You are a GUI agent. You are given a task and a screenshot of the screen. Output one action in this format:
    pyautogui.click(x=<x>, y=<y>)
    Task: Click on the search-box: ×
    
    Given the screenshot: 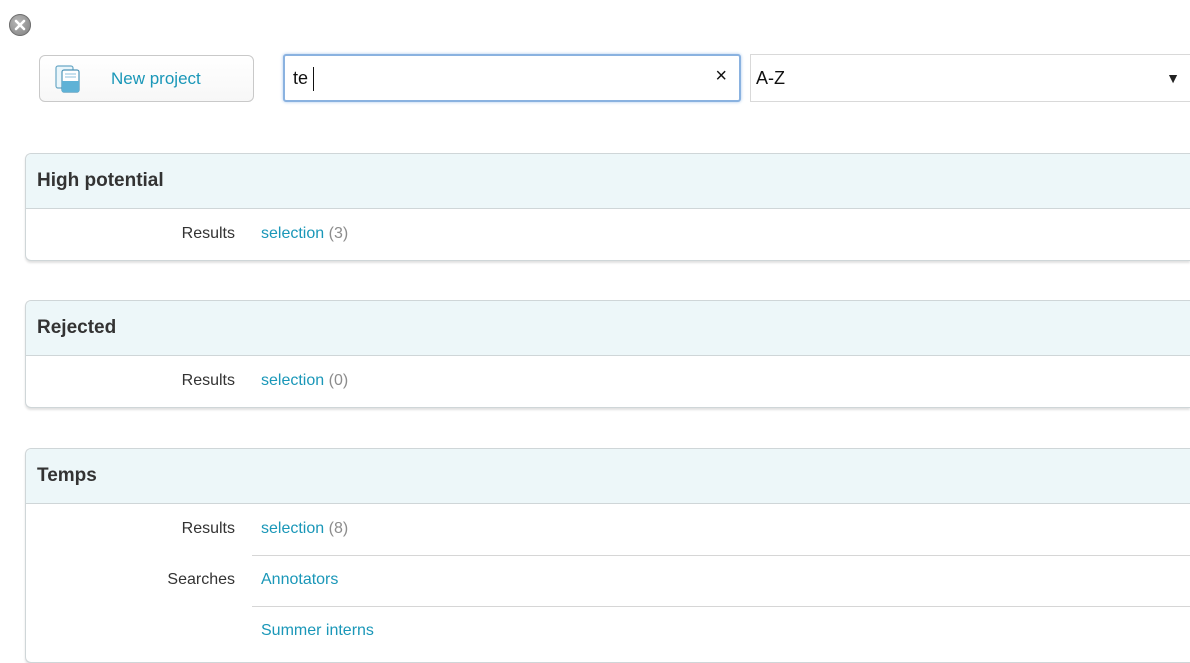 What is the action you would take?
    pyautogui.click(x=512, y=78)
    